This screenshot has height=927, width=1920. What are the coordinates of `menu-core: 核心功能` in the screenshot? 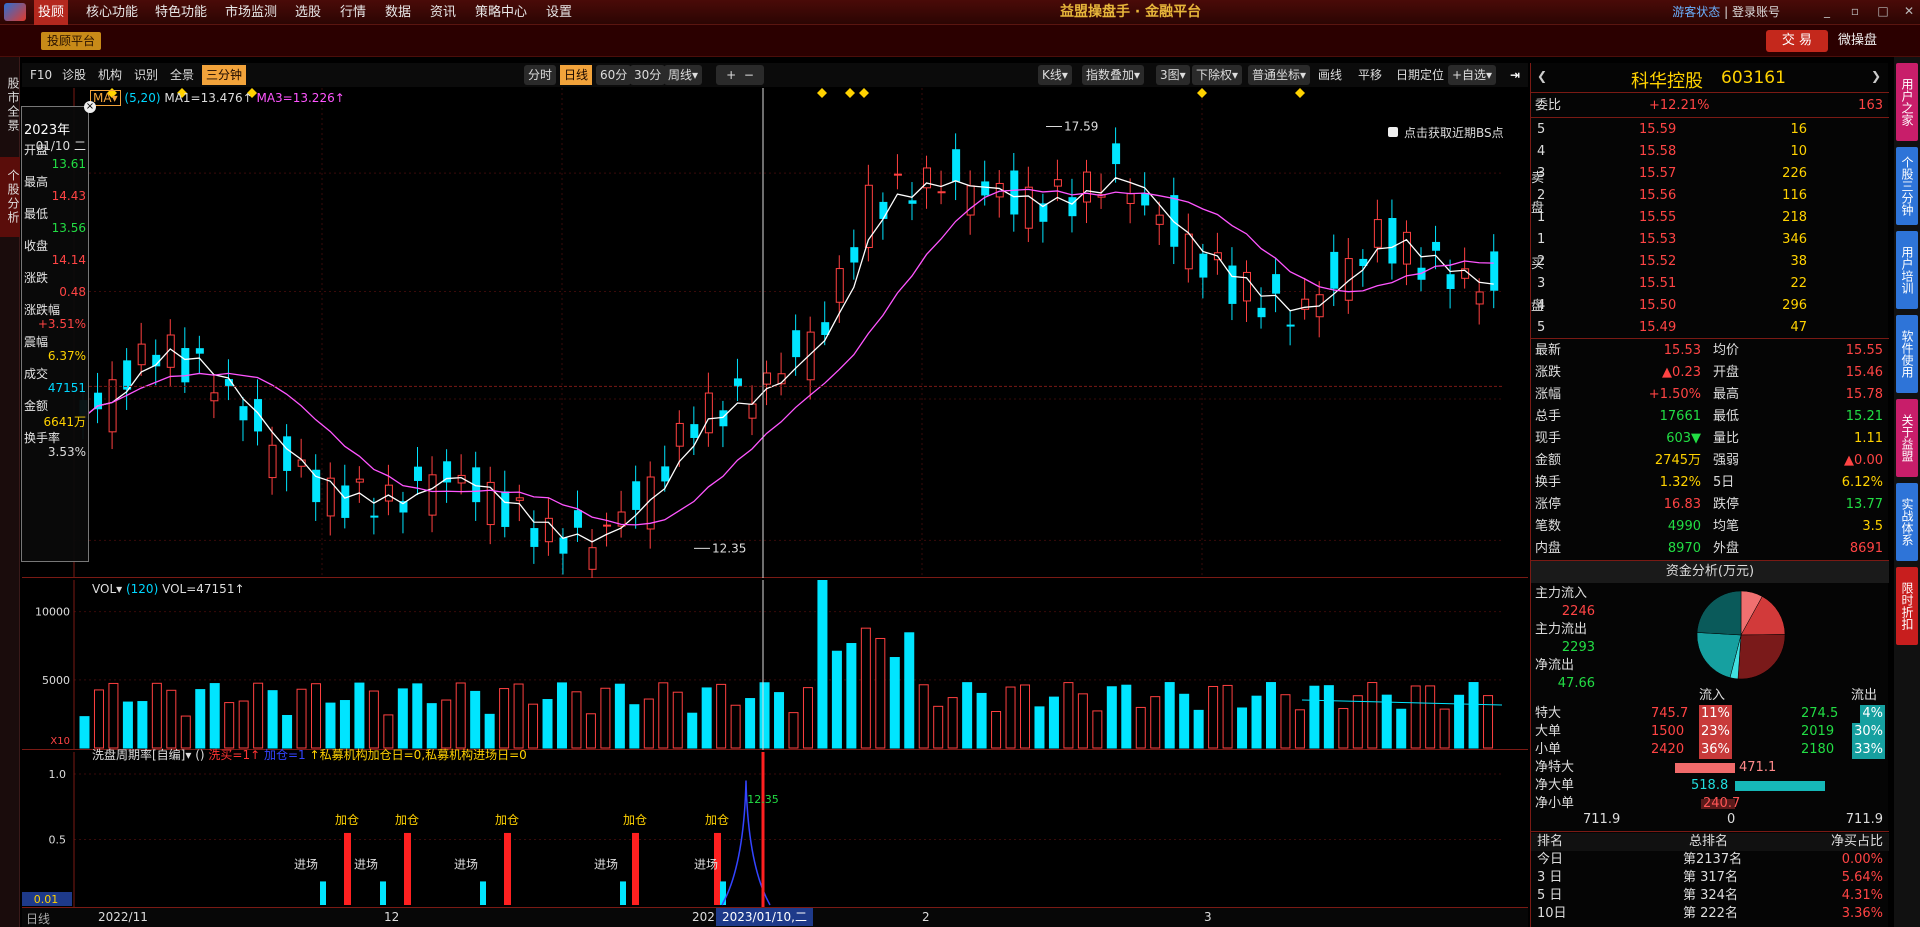 It's located at (112, 12).